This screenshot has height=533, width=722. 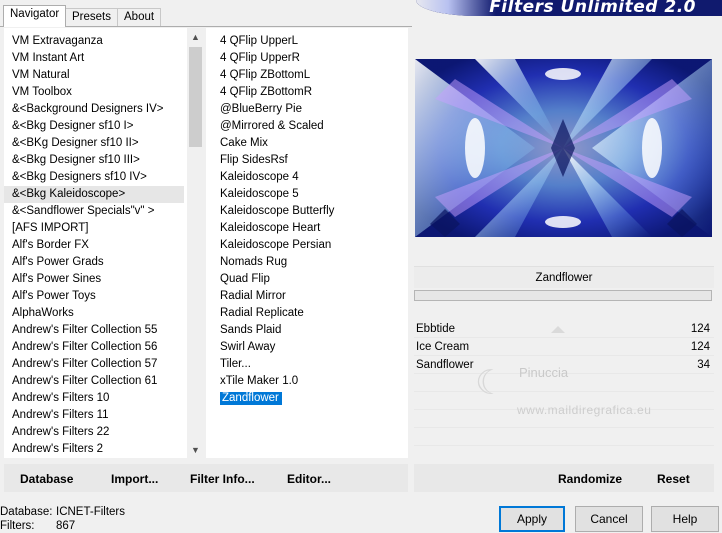 I want to click on database-button: Database, so click(x=46, y=479).